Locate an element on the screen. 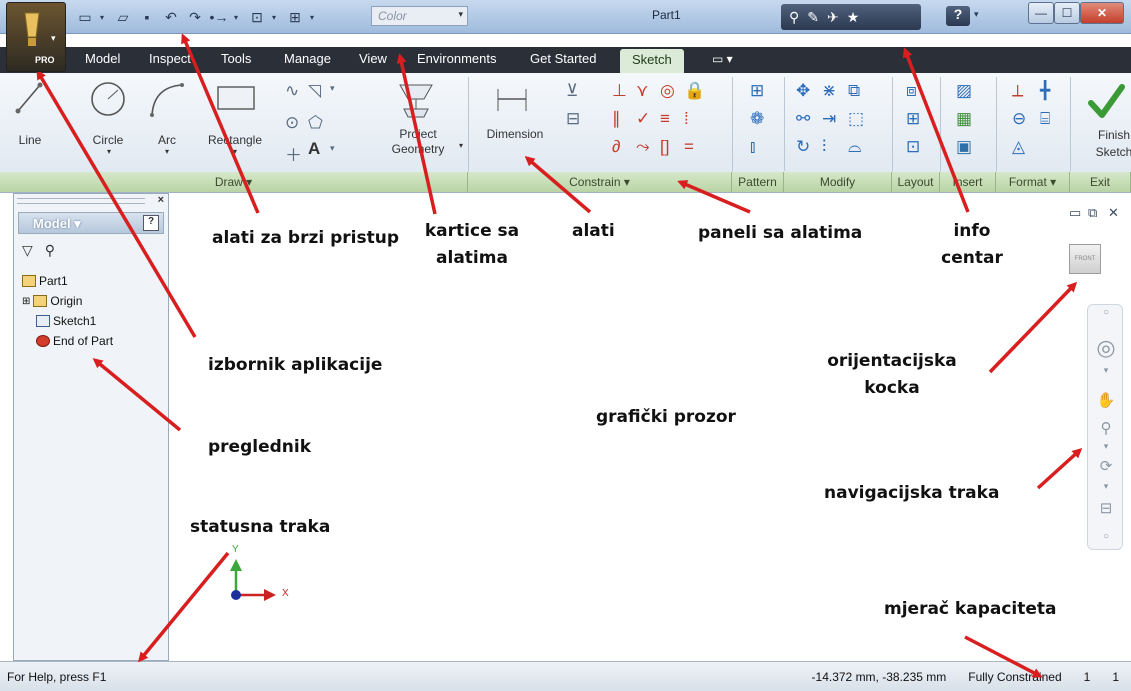 The image size is (1131, 691). vertical-icon: ⁞ is located at coordinates (686, 119).